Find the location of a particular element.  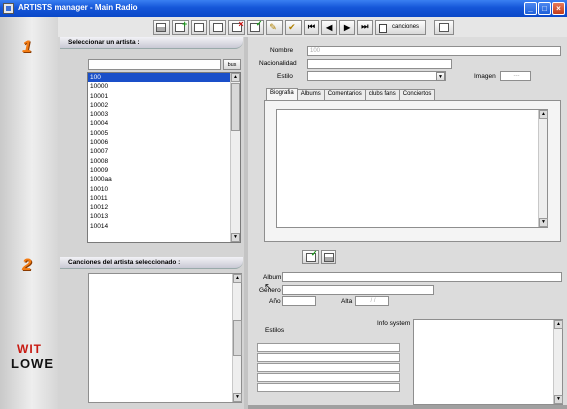

toolbar: ✎ ✔ ⏮ ◀ ▶ ⏭ canciones is located at coordinates (304, 27).